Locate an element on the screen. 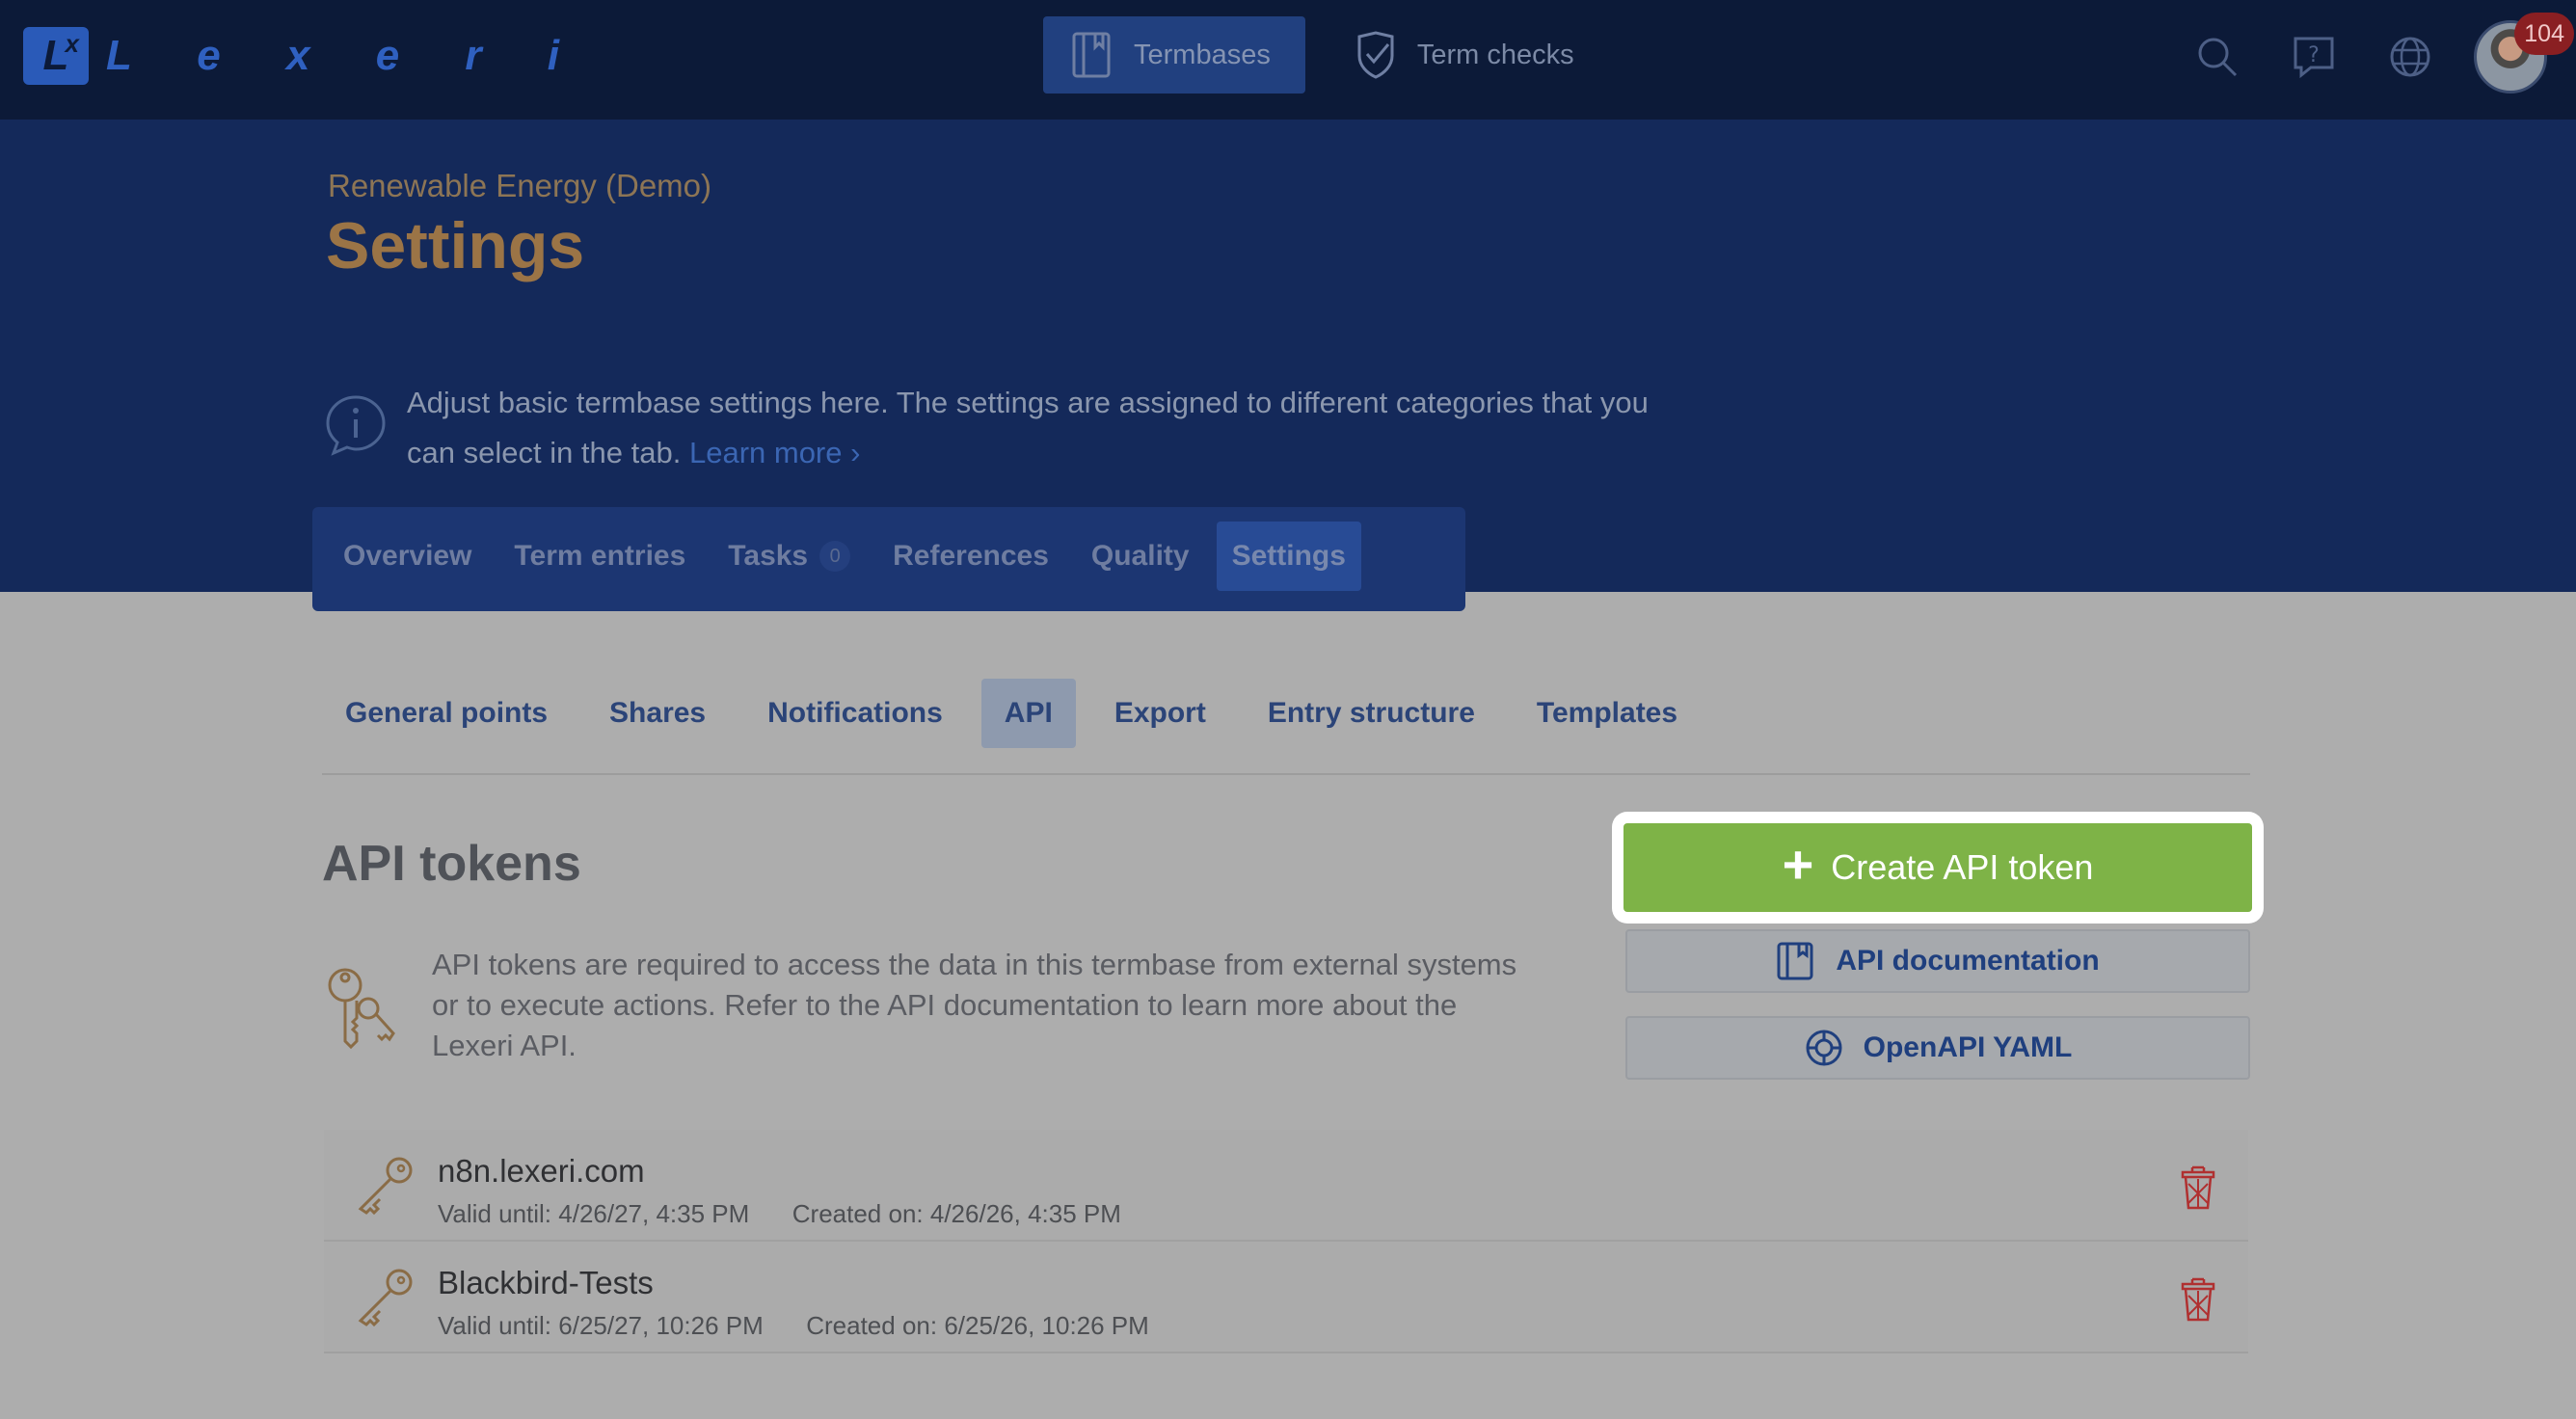 This screenshot has height=1419, width=2576. tab-overview: Overview is located at coordinates (408, 556).